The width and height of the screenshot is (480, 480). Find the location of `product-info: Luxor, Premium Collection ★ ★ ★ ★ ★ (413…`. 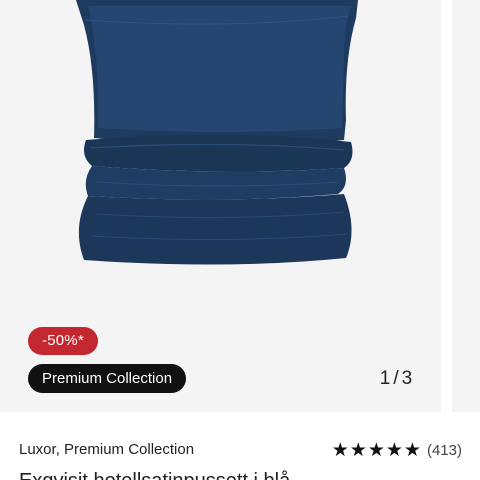

product-info: Luxor, Premium Collection ★ ★ ★ ★ ★ (413… is located at coordinates (240, 446).